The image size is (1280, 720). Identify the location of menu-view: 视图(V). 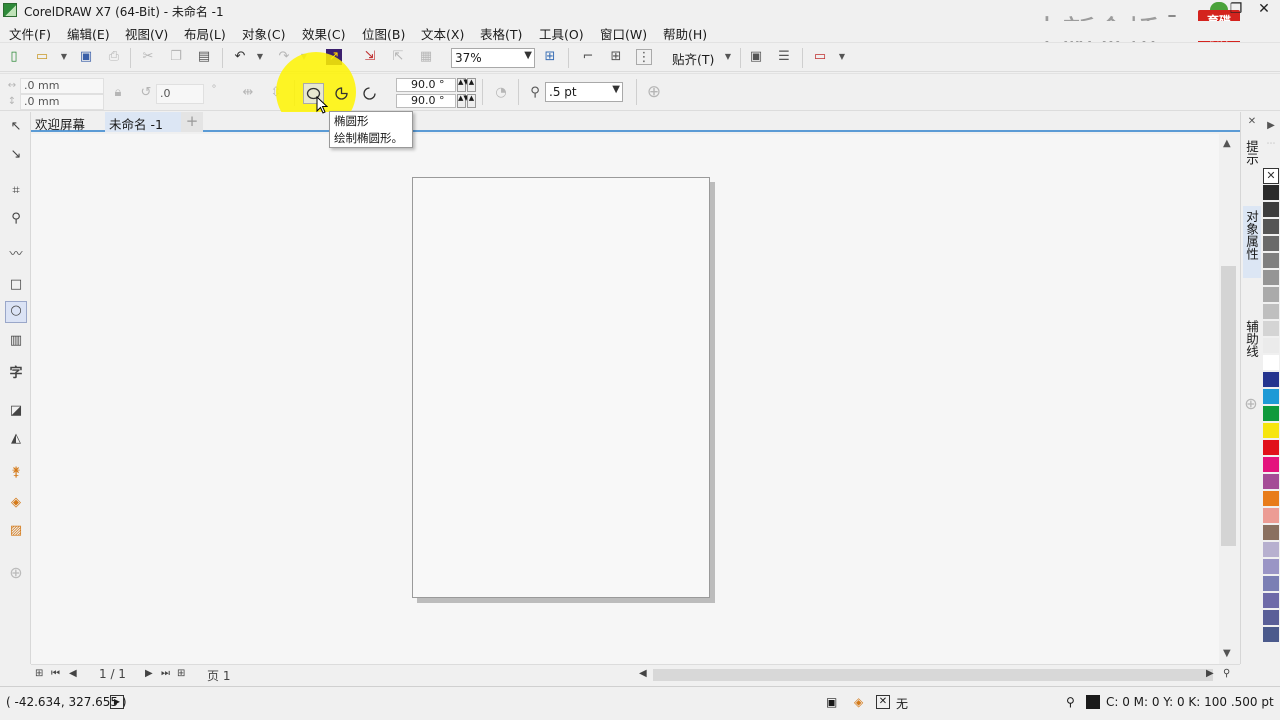
(146, 33).